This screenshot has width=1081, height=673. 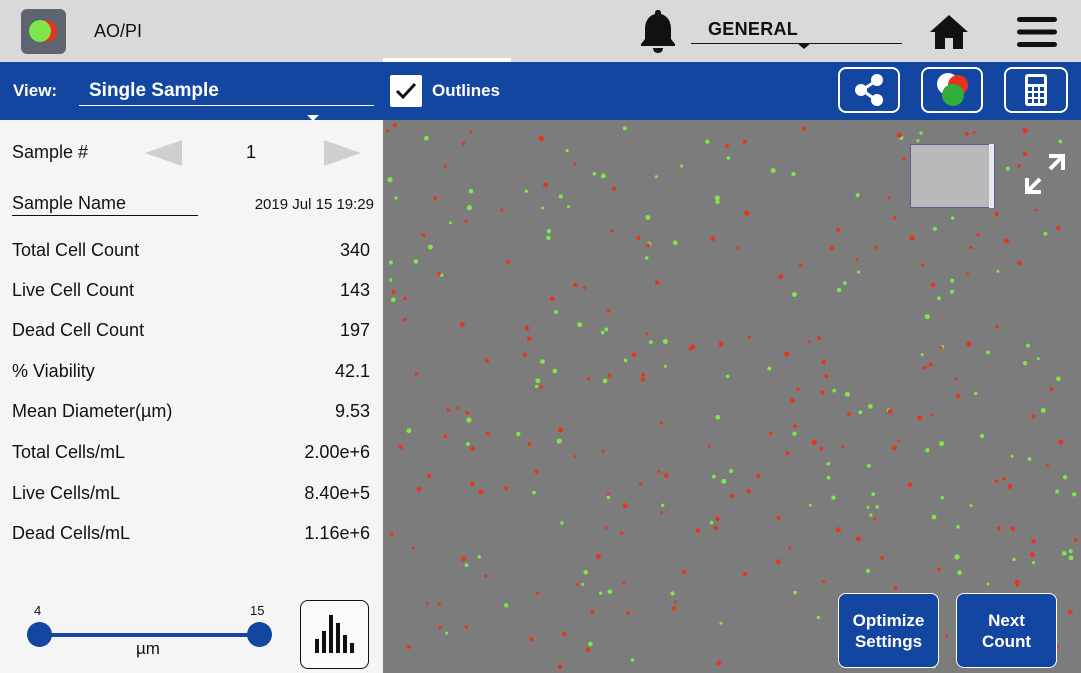 I want to click on image-minimap, so click(x=952, y=176).